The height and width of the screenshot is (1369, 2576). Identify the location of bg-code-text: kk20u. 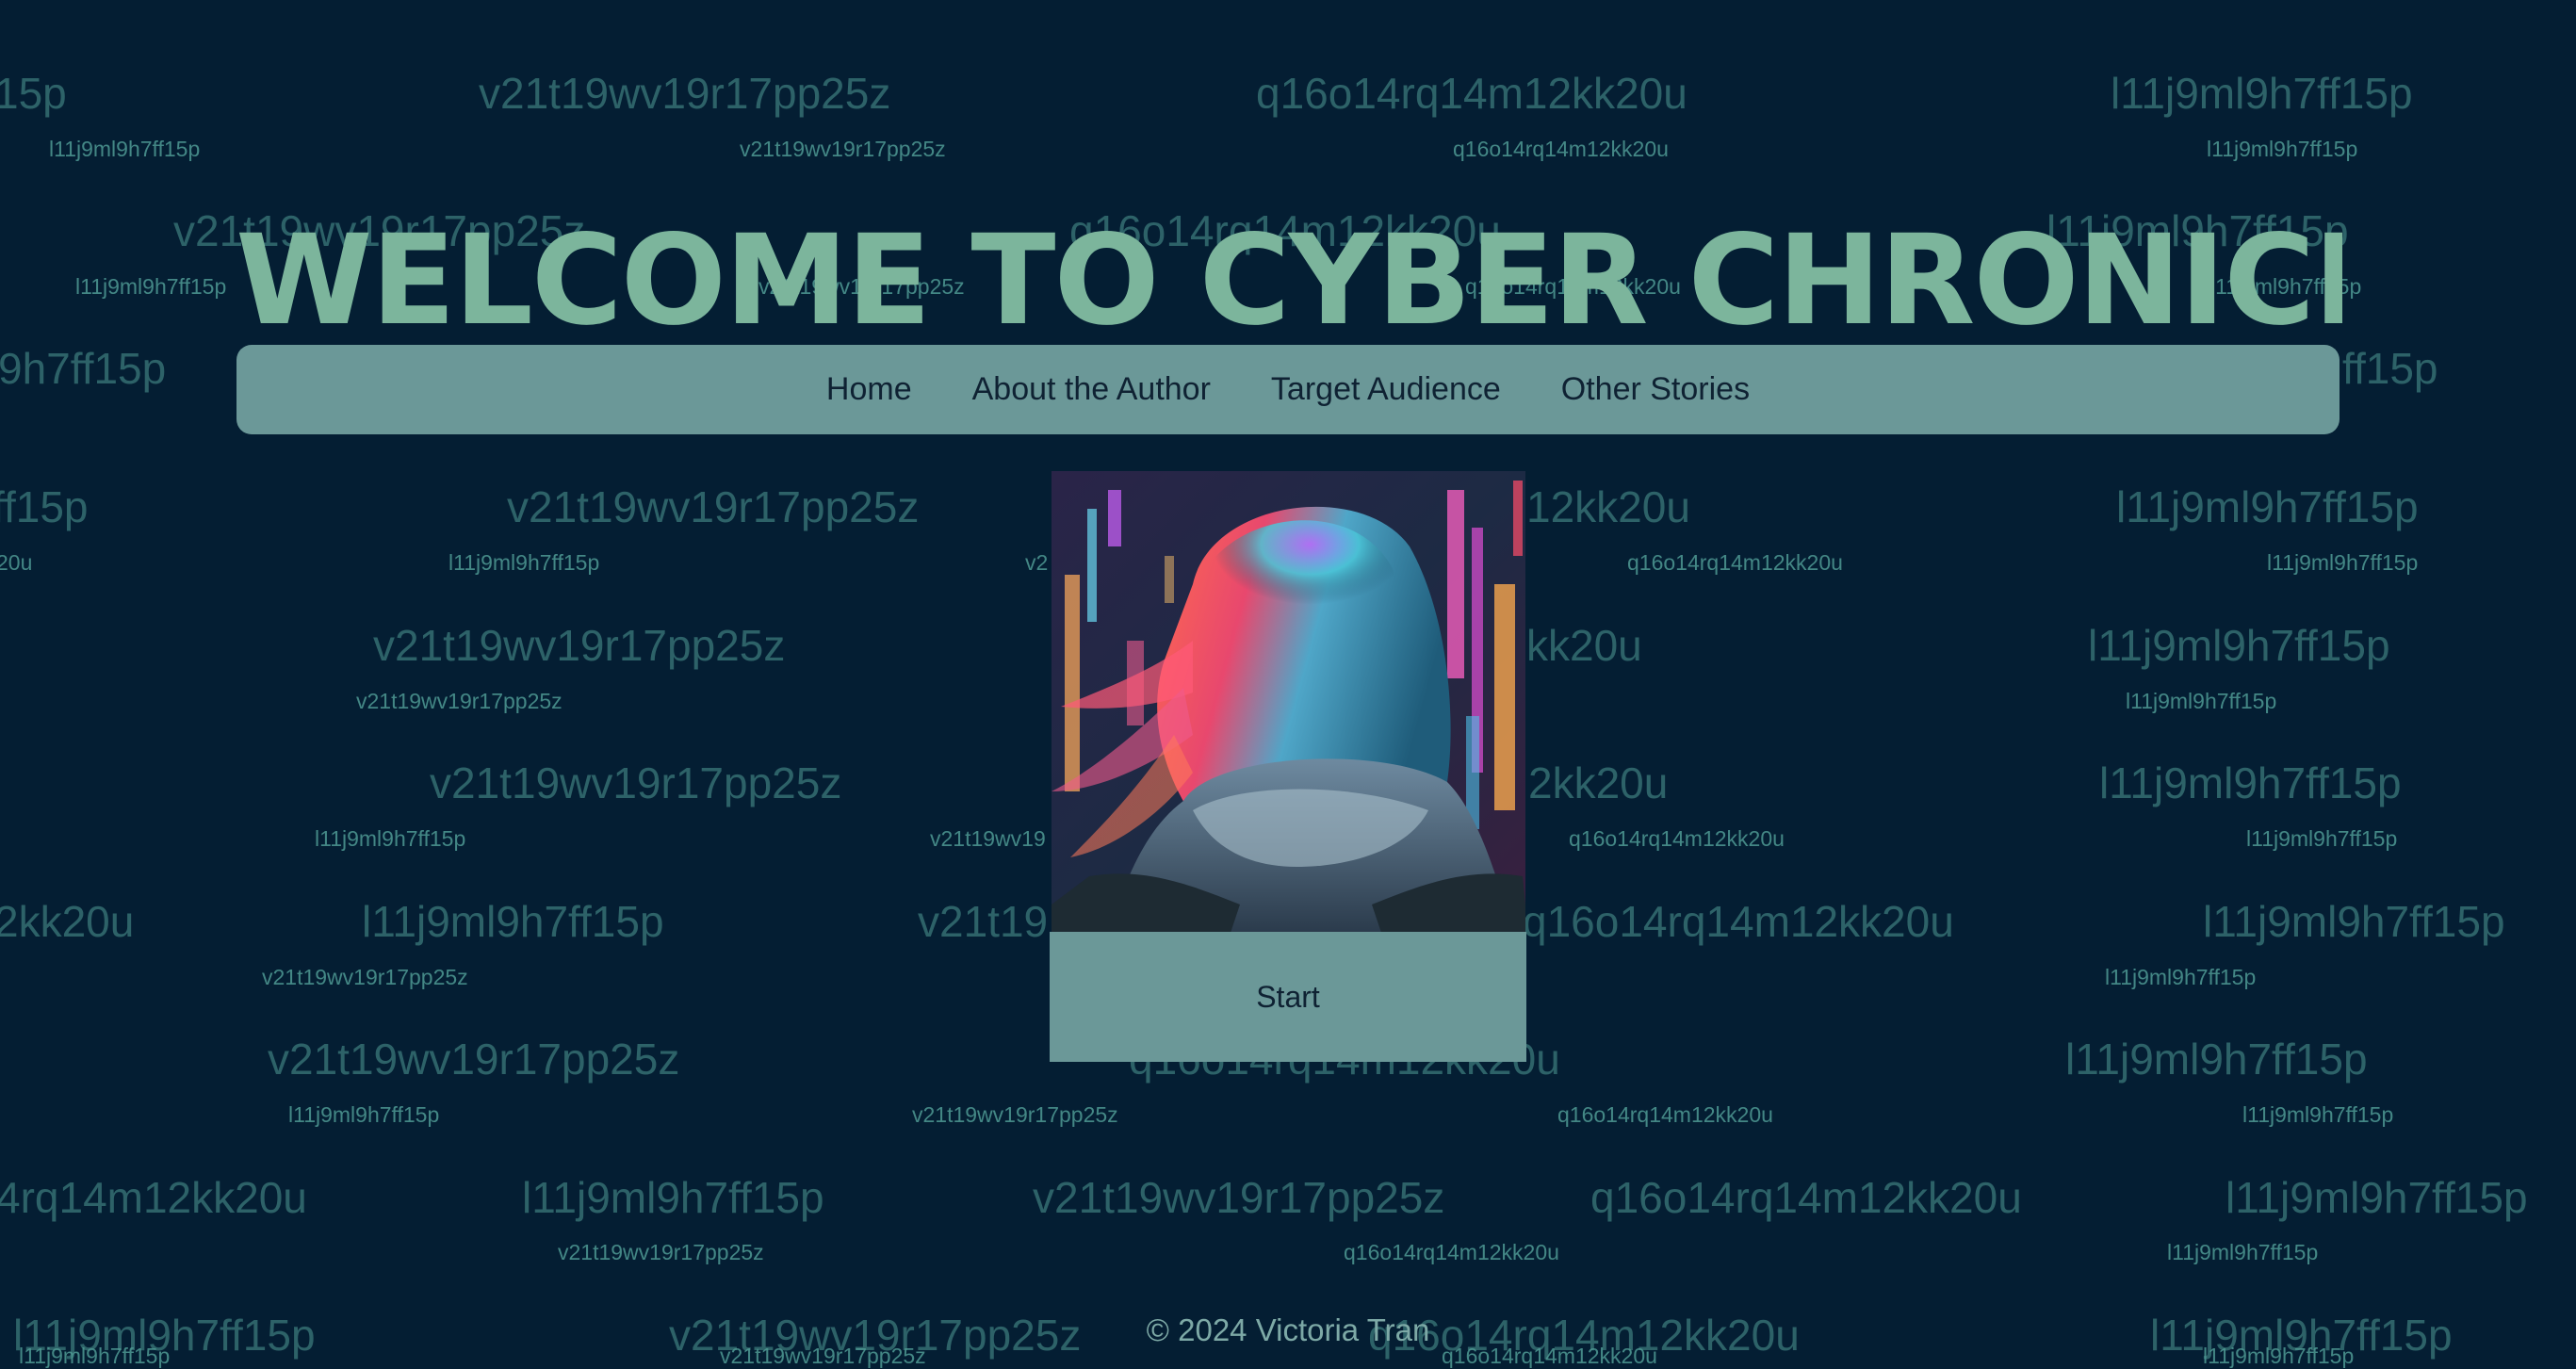
(1584, 645).